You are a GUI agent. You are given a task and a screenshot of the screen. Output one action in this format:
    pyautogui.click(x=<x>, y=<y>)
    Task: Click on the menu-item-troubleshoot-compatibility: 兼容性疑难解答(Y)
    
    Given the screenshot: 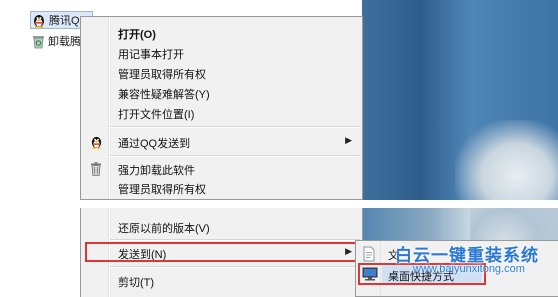 What is the action you would take?
    pyautogui.click(x=221, y=93)
    